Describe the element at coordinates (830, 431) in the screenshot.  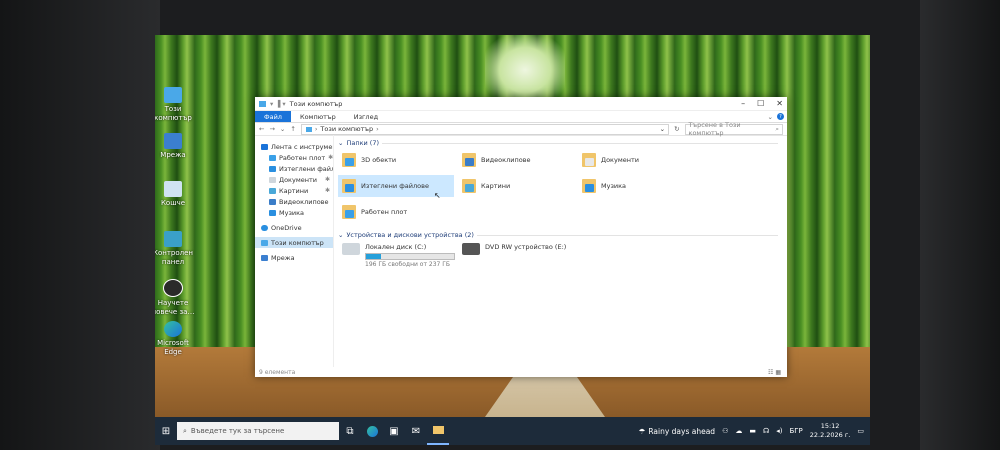
I see `clock: 15:12 22.2.2026 г.` at that location.